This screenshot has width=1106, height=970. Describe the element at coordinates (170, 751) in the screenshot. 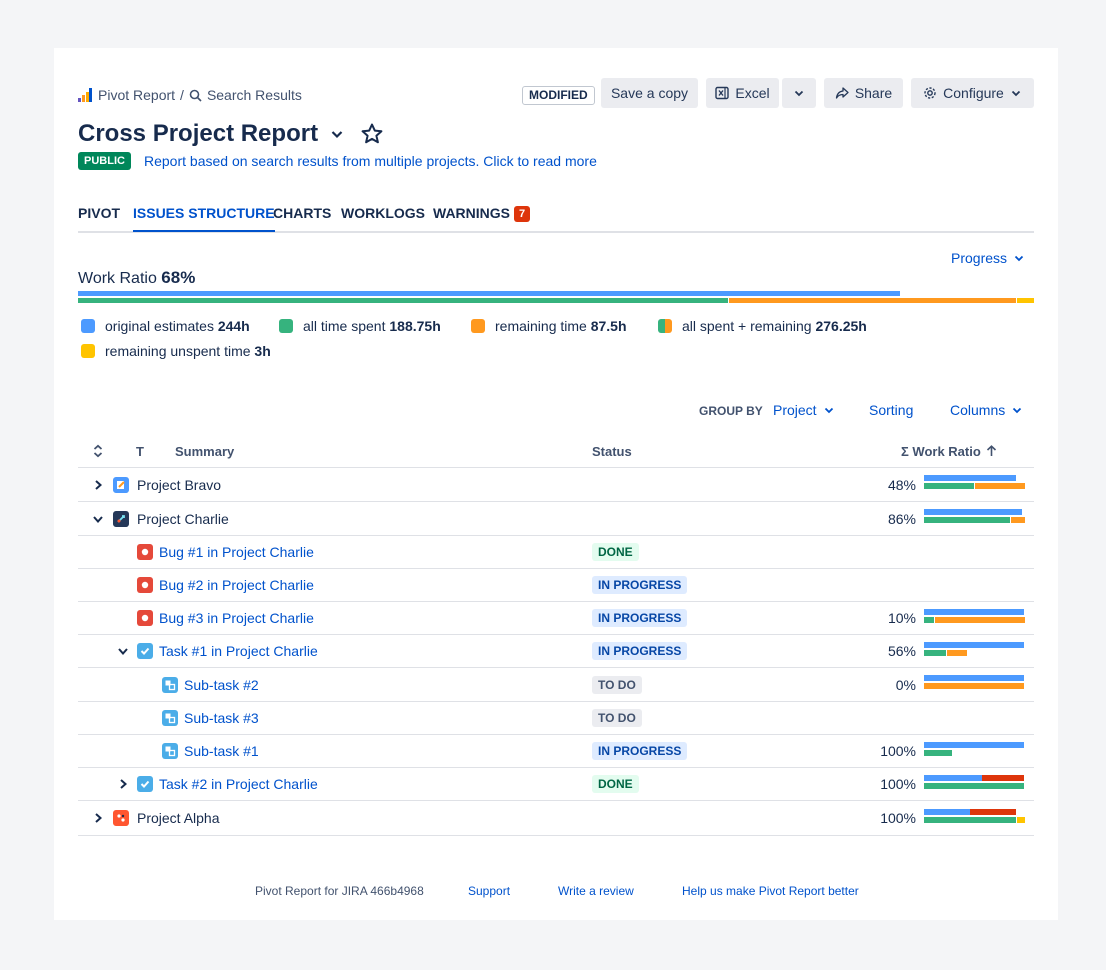

I see `subtask-icon` at that location.